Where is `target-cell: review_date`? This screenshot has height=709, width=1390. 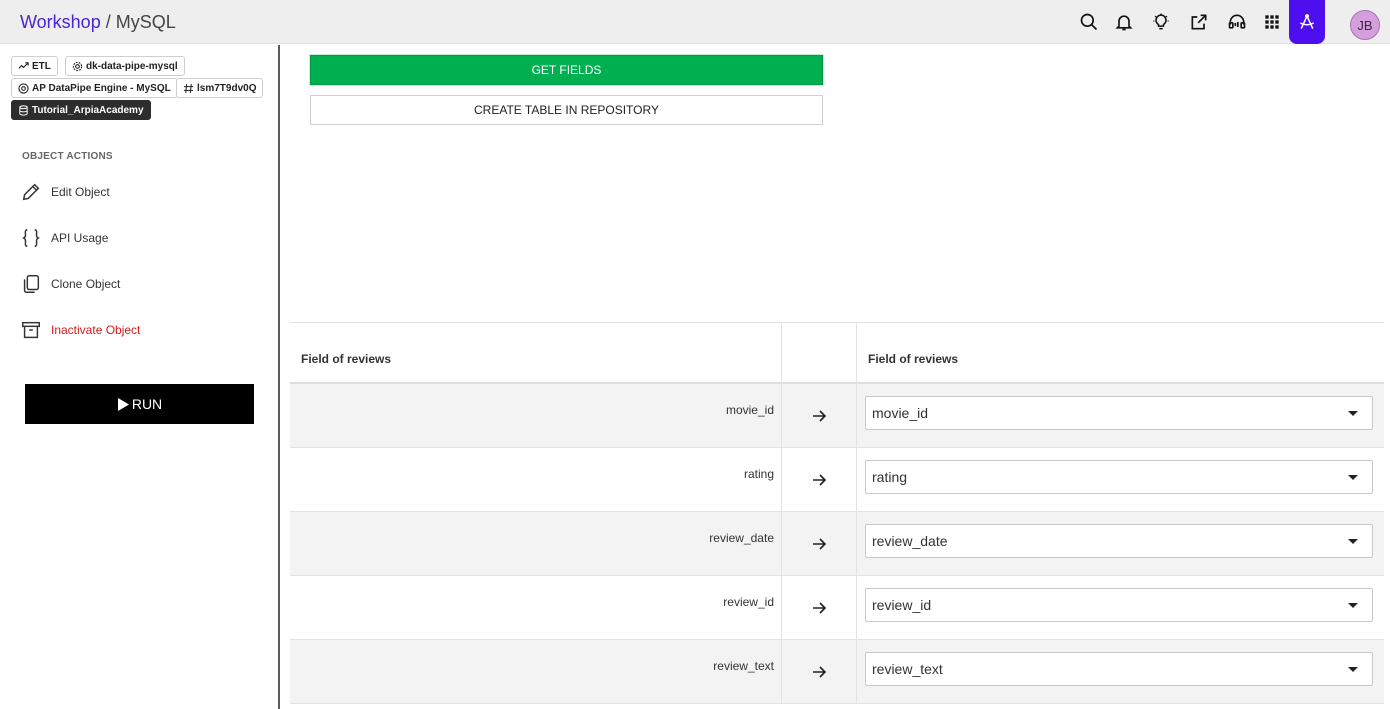
target-cell: review_date is located at coordinates (1120, 543).